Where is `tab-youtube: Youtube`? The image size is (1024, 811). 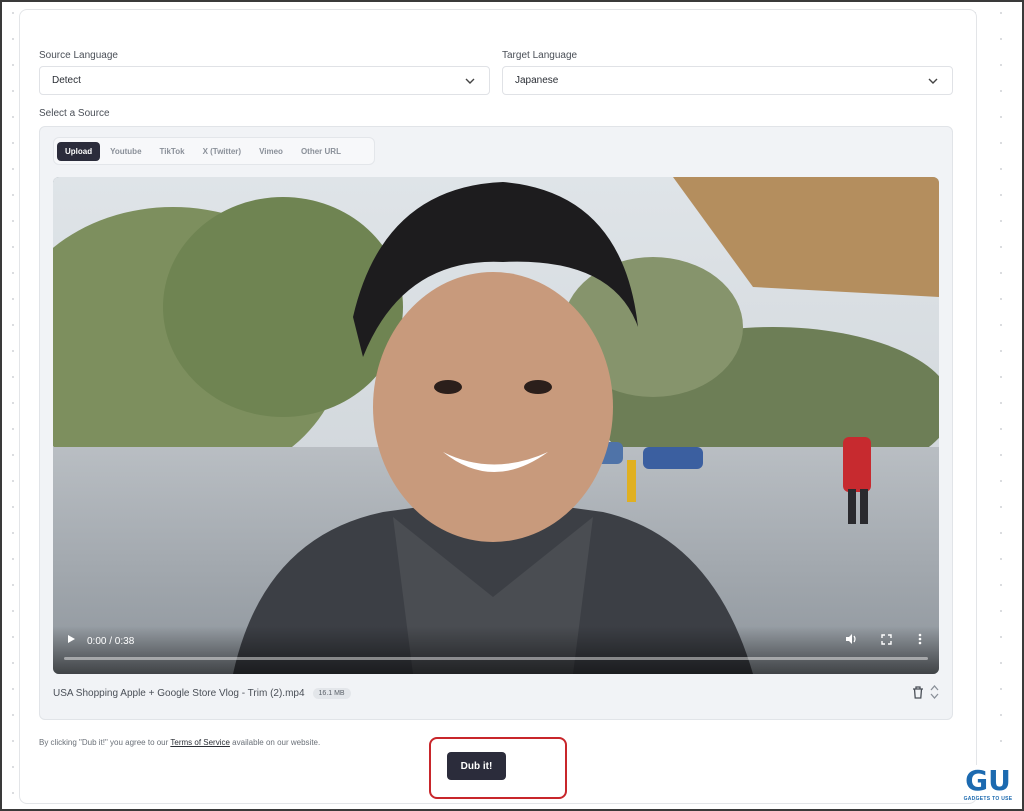
tab-youtube: Youtube is located at coordinates (125, 151).